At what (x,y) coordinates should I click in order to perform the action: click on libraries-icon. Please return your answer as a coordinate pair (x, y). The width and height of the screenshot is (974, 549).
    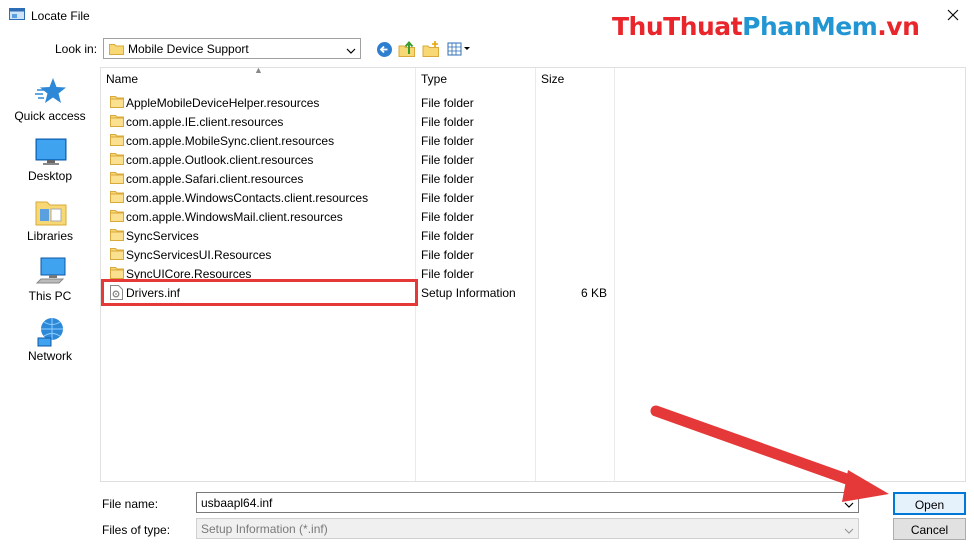
    Looking at the image, I should click on (51, 212).